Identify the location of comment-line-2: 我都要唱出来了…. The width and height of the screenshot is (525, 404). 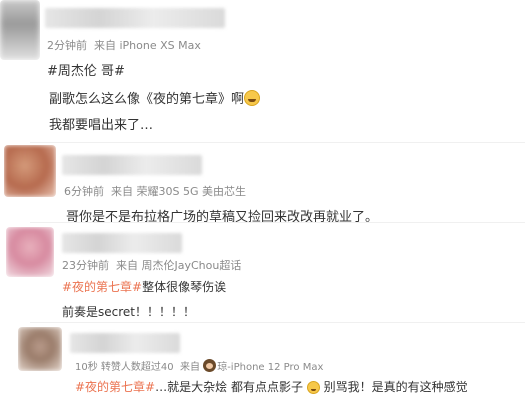
(101, 125).